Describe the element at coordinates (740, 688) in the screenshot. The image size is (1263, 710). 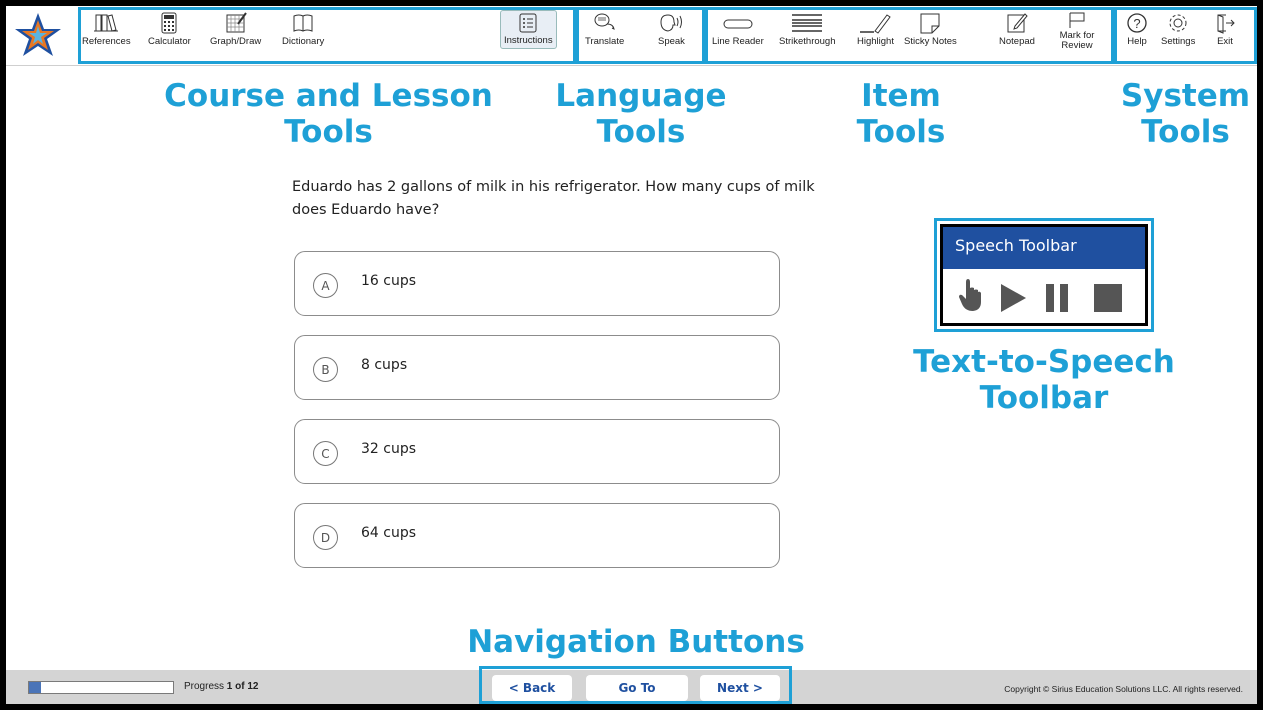
I see `next-button: Next >` at that location.